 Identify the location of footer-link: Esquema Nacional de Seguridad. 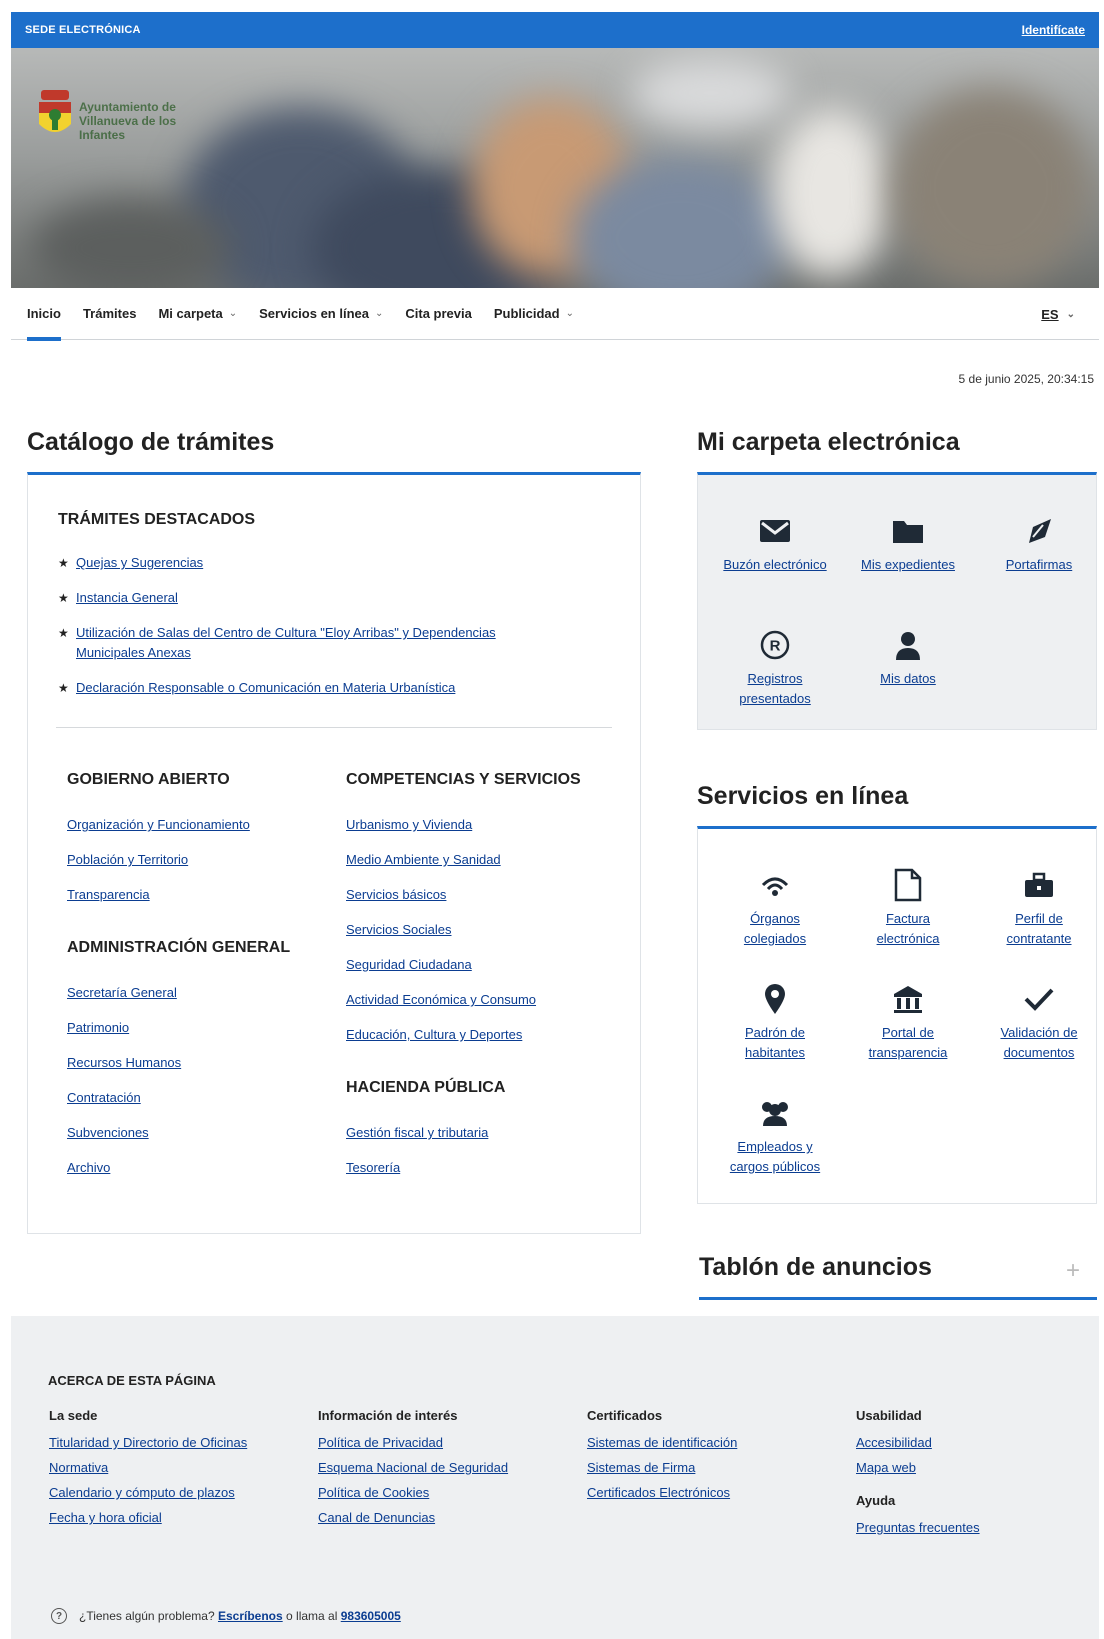
(413, 1472).